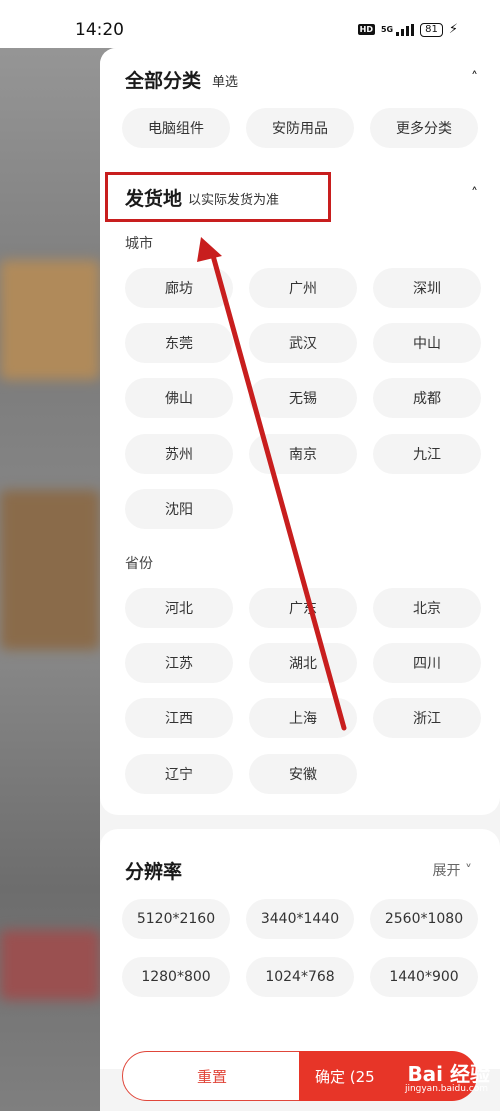 The image size is (500, 1111). I want to click on watermark-brand: Bai 经验, so click(448, 1074).